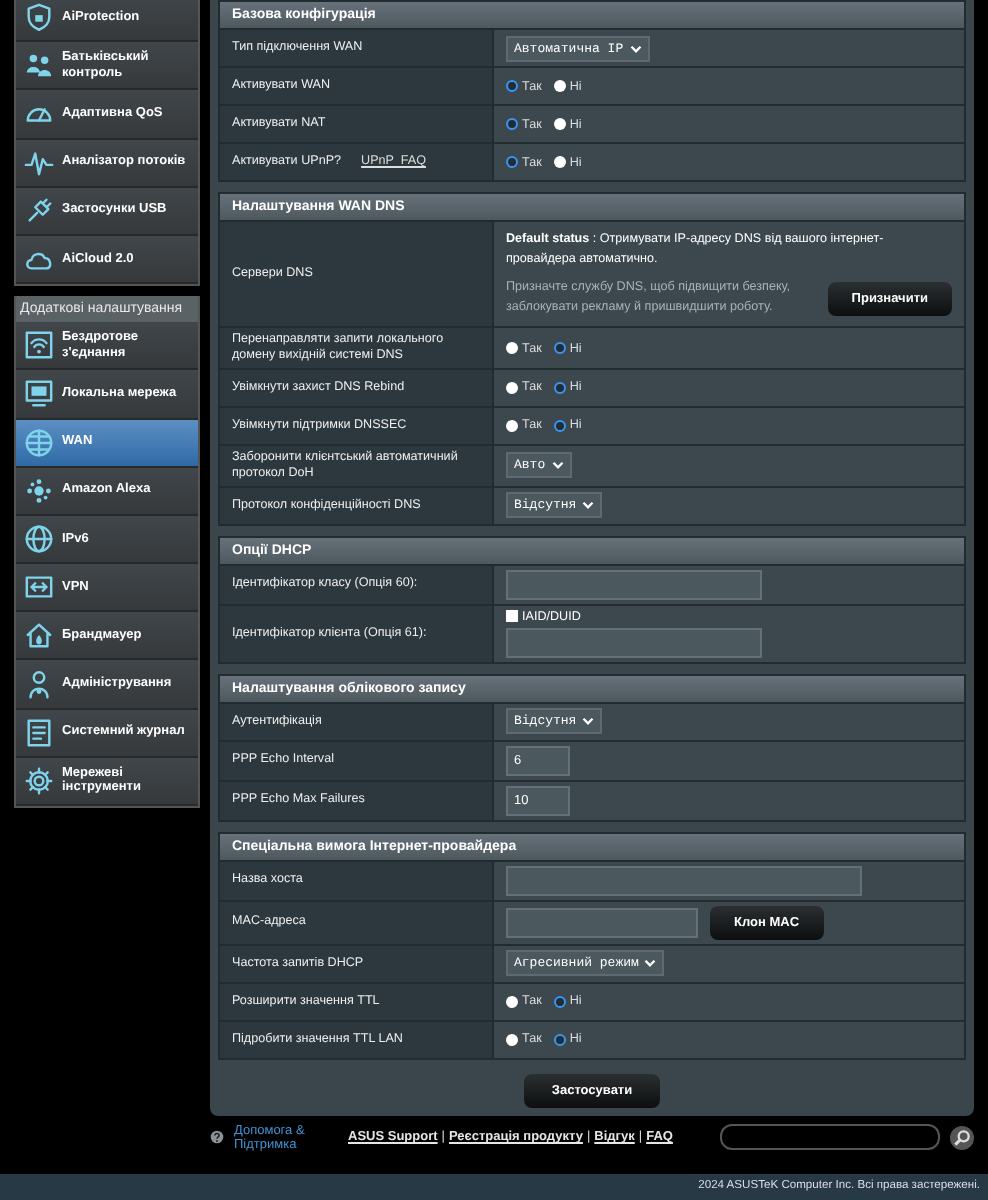 This screenshot has width=988, height=1200. I want to click on gear-icon, so click(39, 780).